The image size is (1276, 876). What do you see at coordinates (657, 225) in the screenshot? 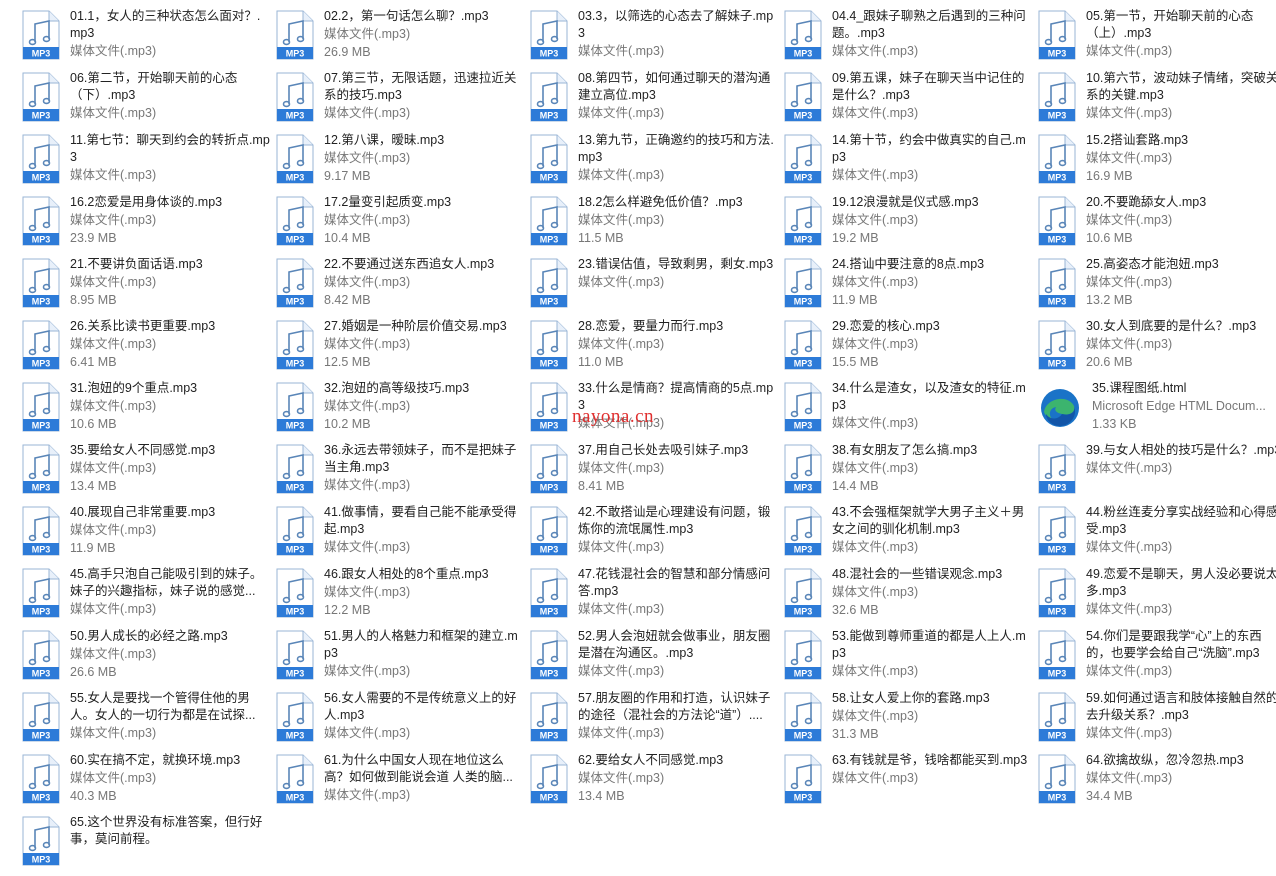
I see `file-item: MP3 18.2怎么样避免低价值？.mp3 媒体文件(.mp3) 11.5 MB` at bounding box center [657, 225].